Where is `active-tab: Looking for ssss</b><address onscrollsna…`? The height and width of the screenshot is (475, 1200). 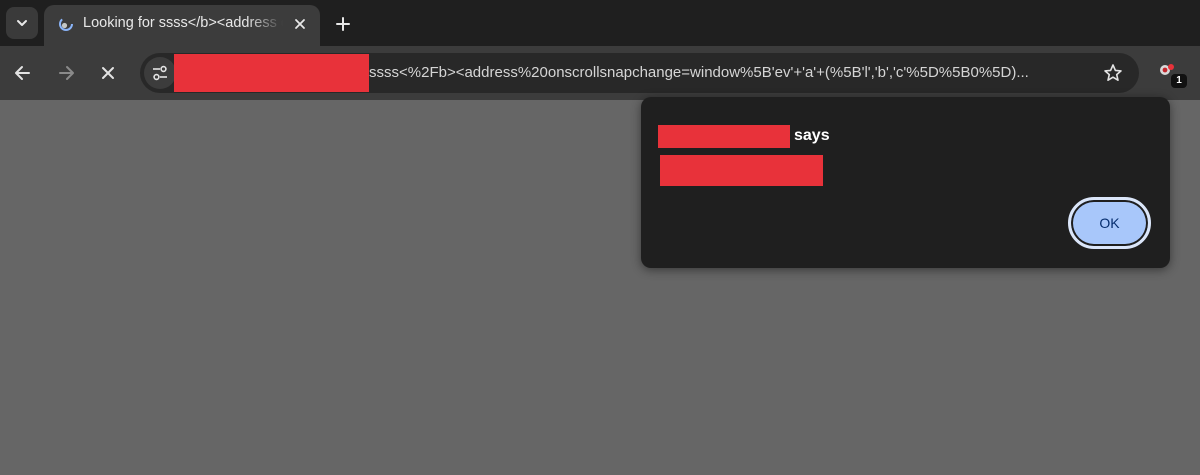 active-tab: Looking for ssss</b><address onscrollsna… is located at coordinates (182, 25).